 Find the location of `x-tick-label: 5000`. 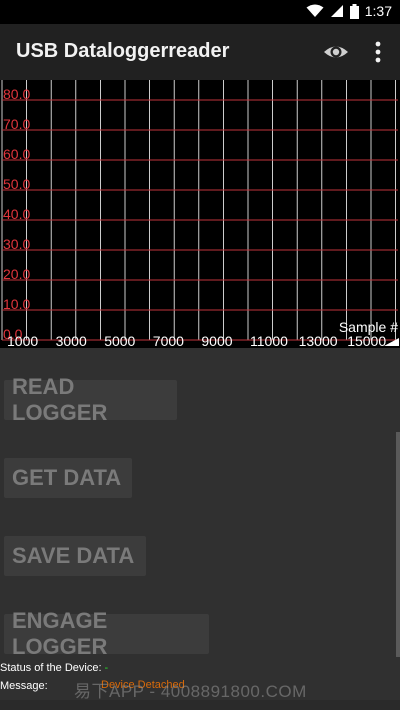

x-tick-label: 5000 is located at coordinates (119, 340).